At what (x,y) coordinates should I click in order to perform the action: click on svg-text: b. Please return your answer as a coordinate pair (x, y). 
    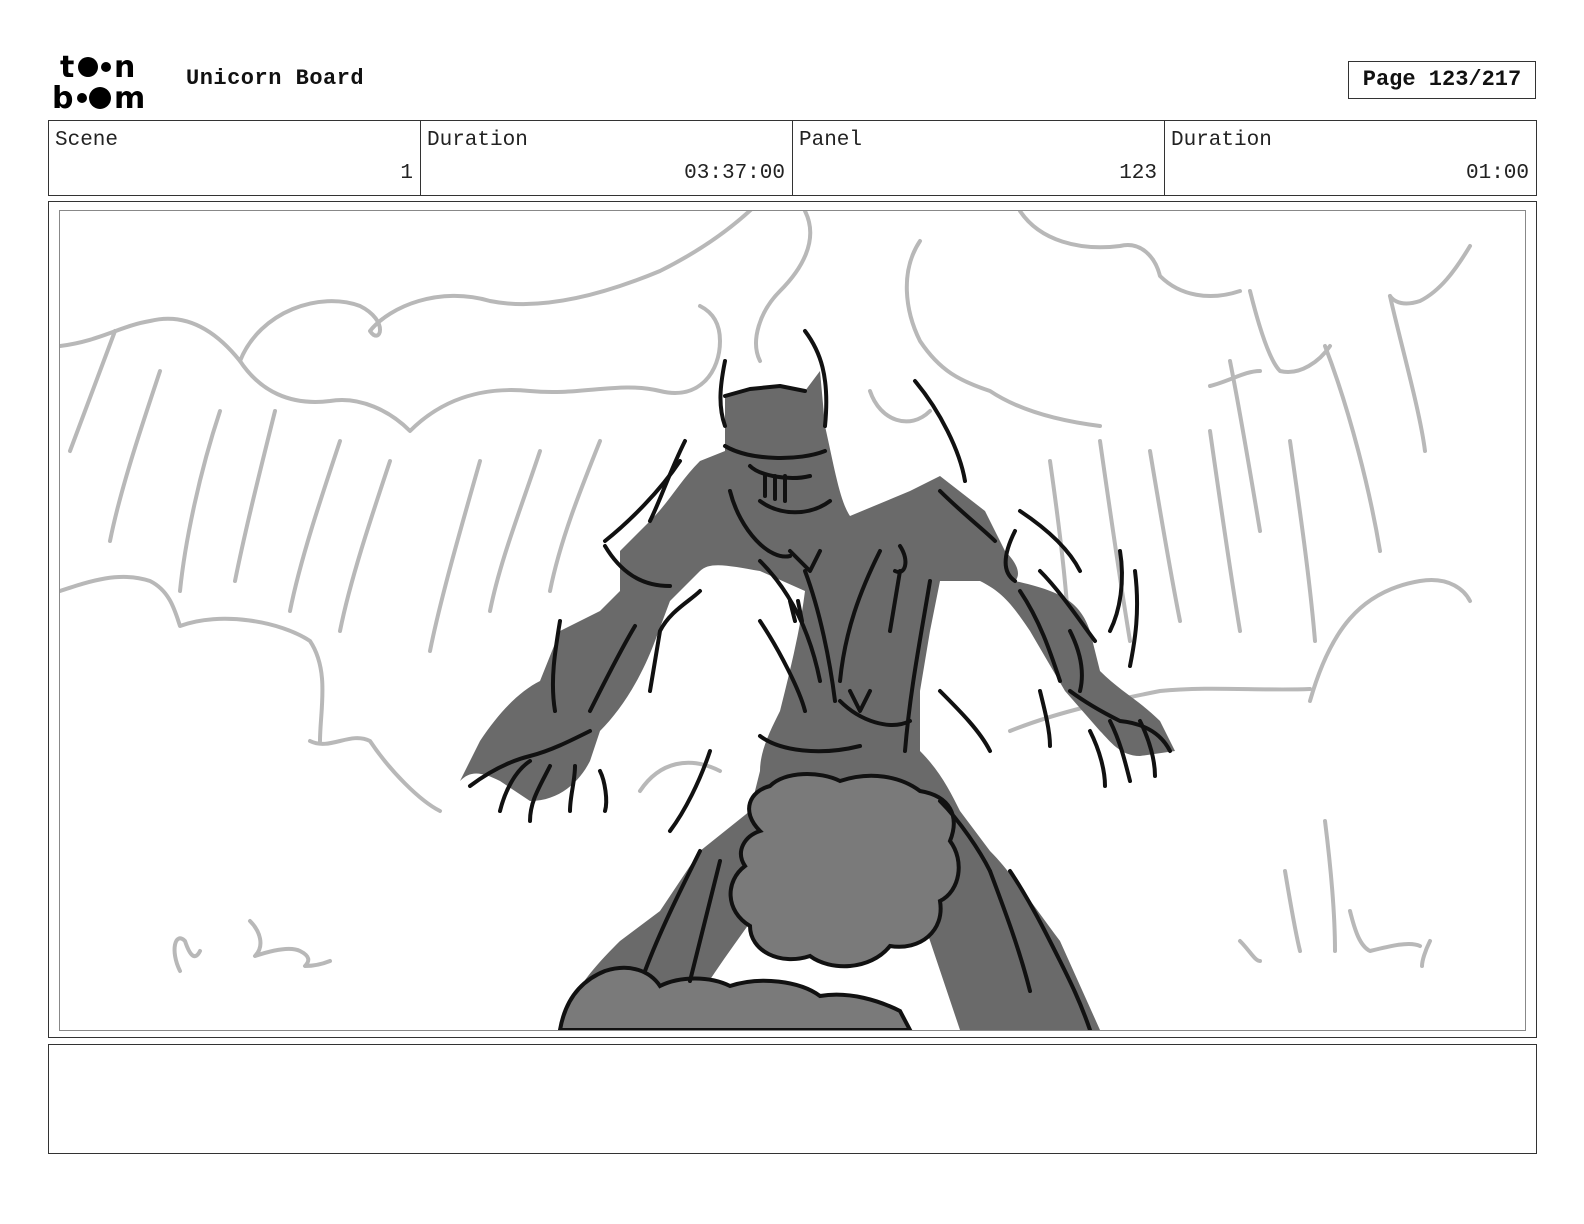
    Looking at the image, I should click on (62, 96).